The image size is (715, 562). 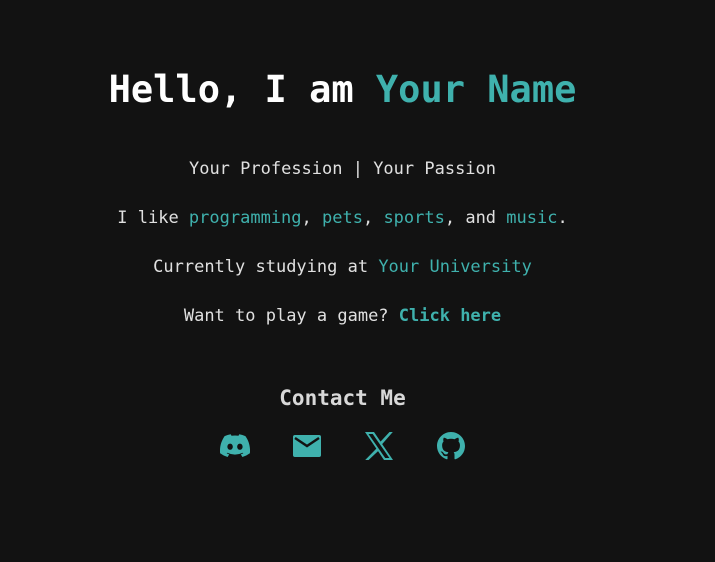 What do you see at coordinates (245, 218) in the screenshot?
I see `like-link-programming: programming` at bounding box center [245, 218].